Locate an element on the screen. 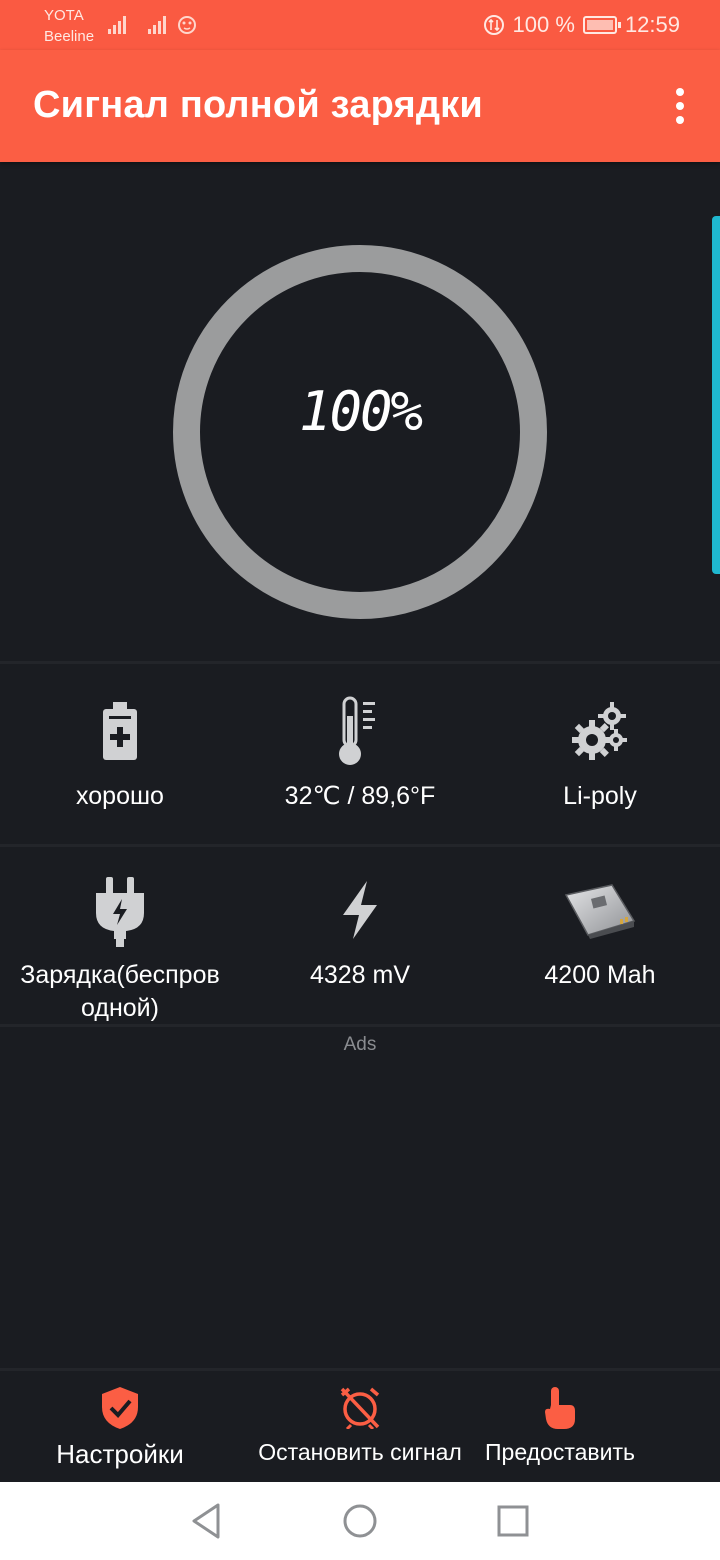 The width and height of the screenshot is (720, 1560). scroll-indicator is located at coordinates (716, 395).